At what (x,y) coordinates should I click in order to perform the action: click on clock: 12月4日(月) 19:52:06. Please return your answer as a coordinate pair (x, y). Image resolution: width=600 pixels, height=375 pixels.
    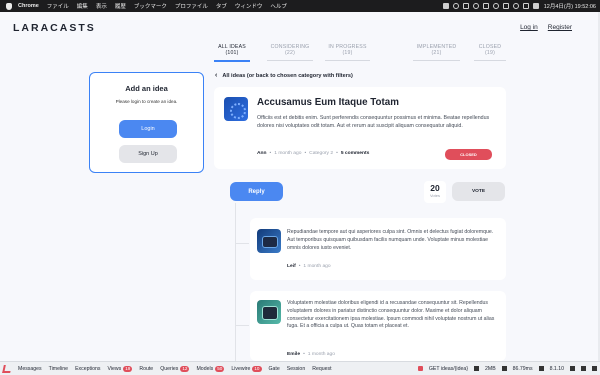
    Looking at the image, I should click on (570, 6).